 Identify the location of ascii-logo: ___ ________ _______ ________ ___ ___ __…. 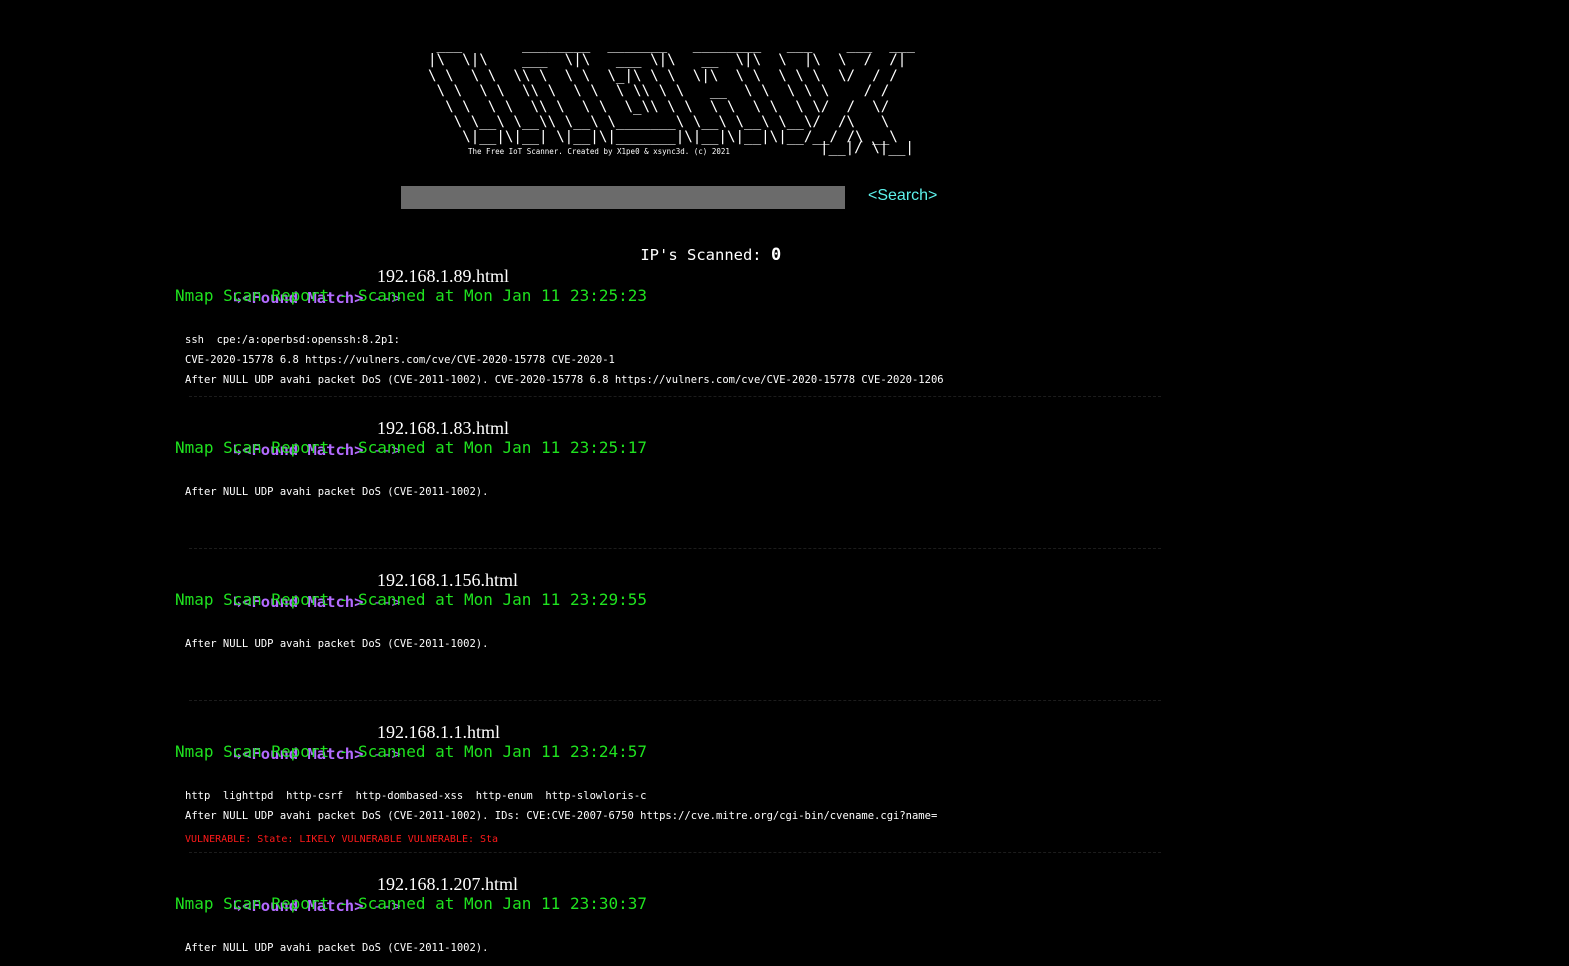
(671, 91).